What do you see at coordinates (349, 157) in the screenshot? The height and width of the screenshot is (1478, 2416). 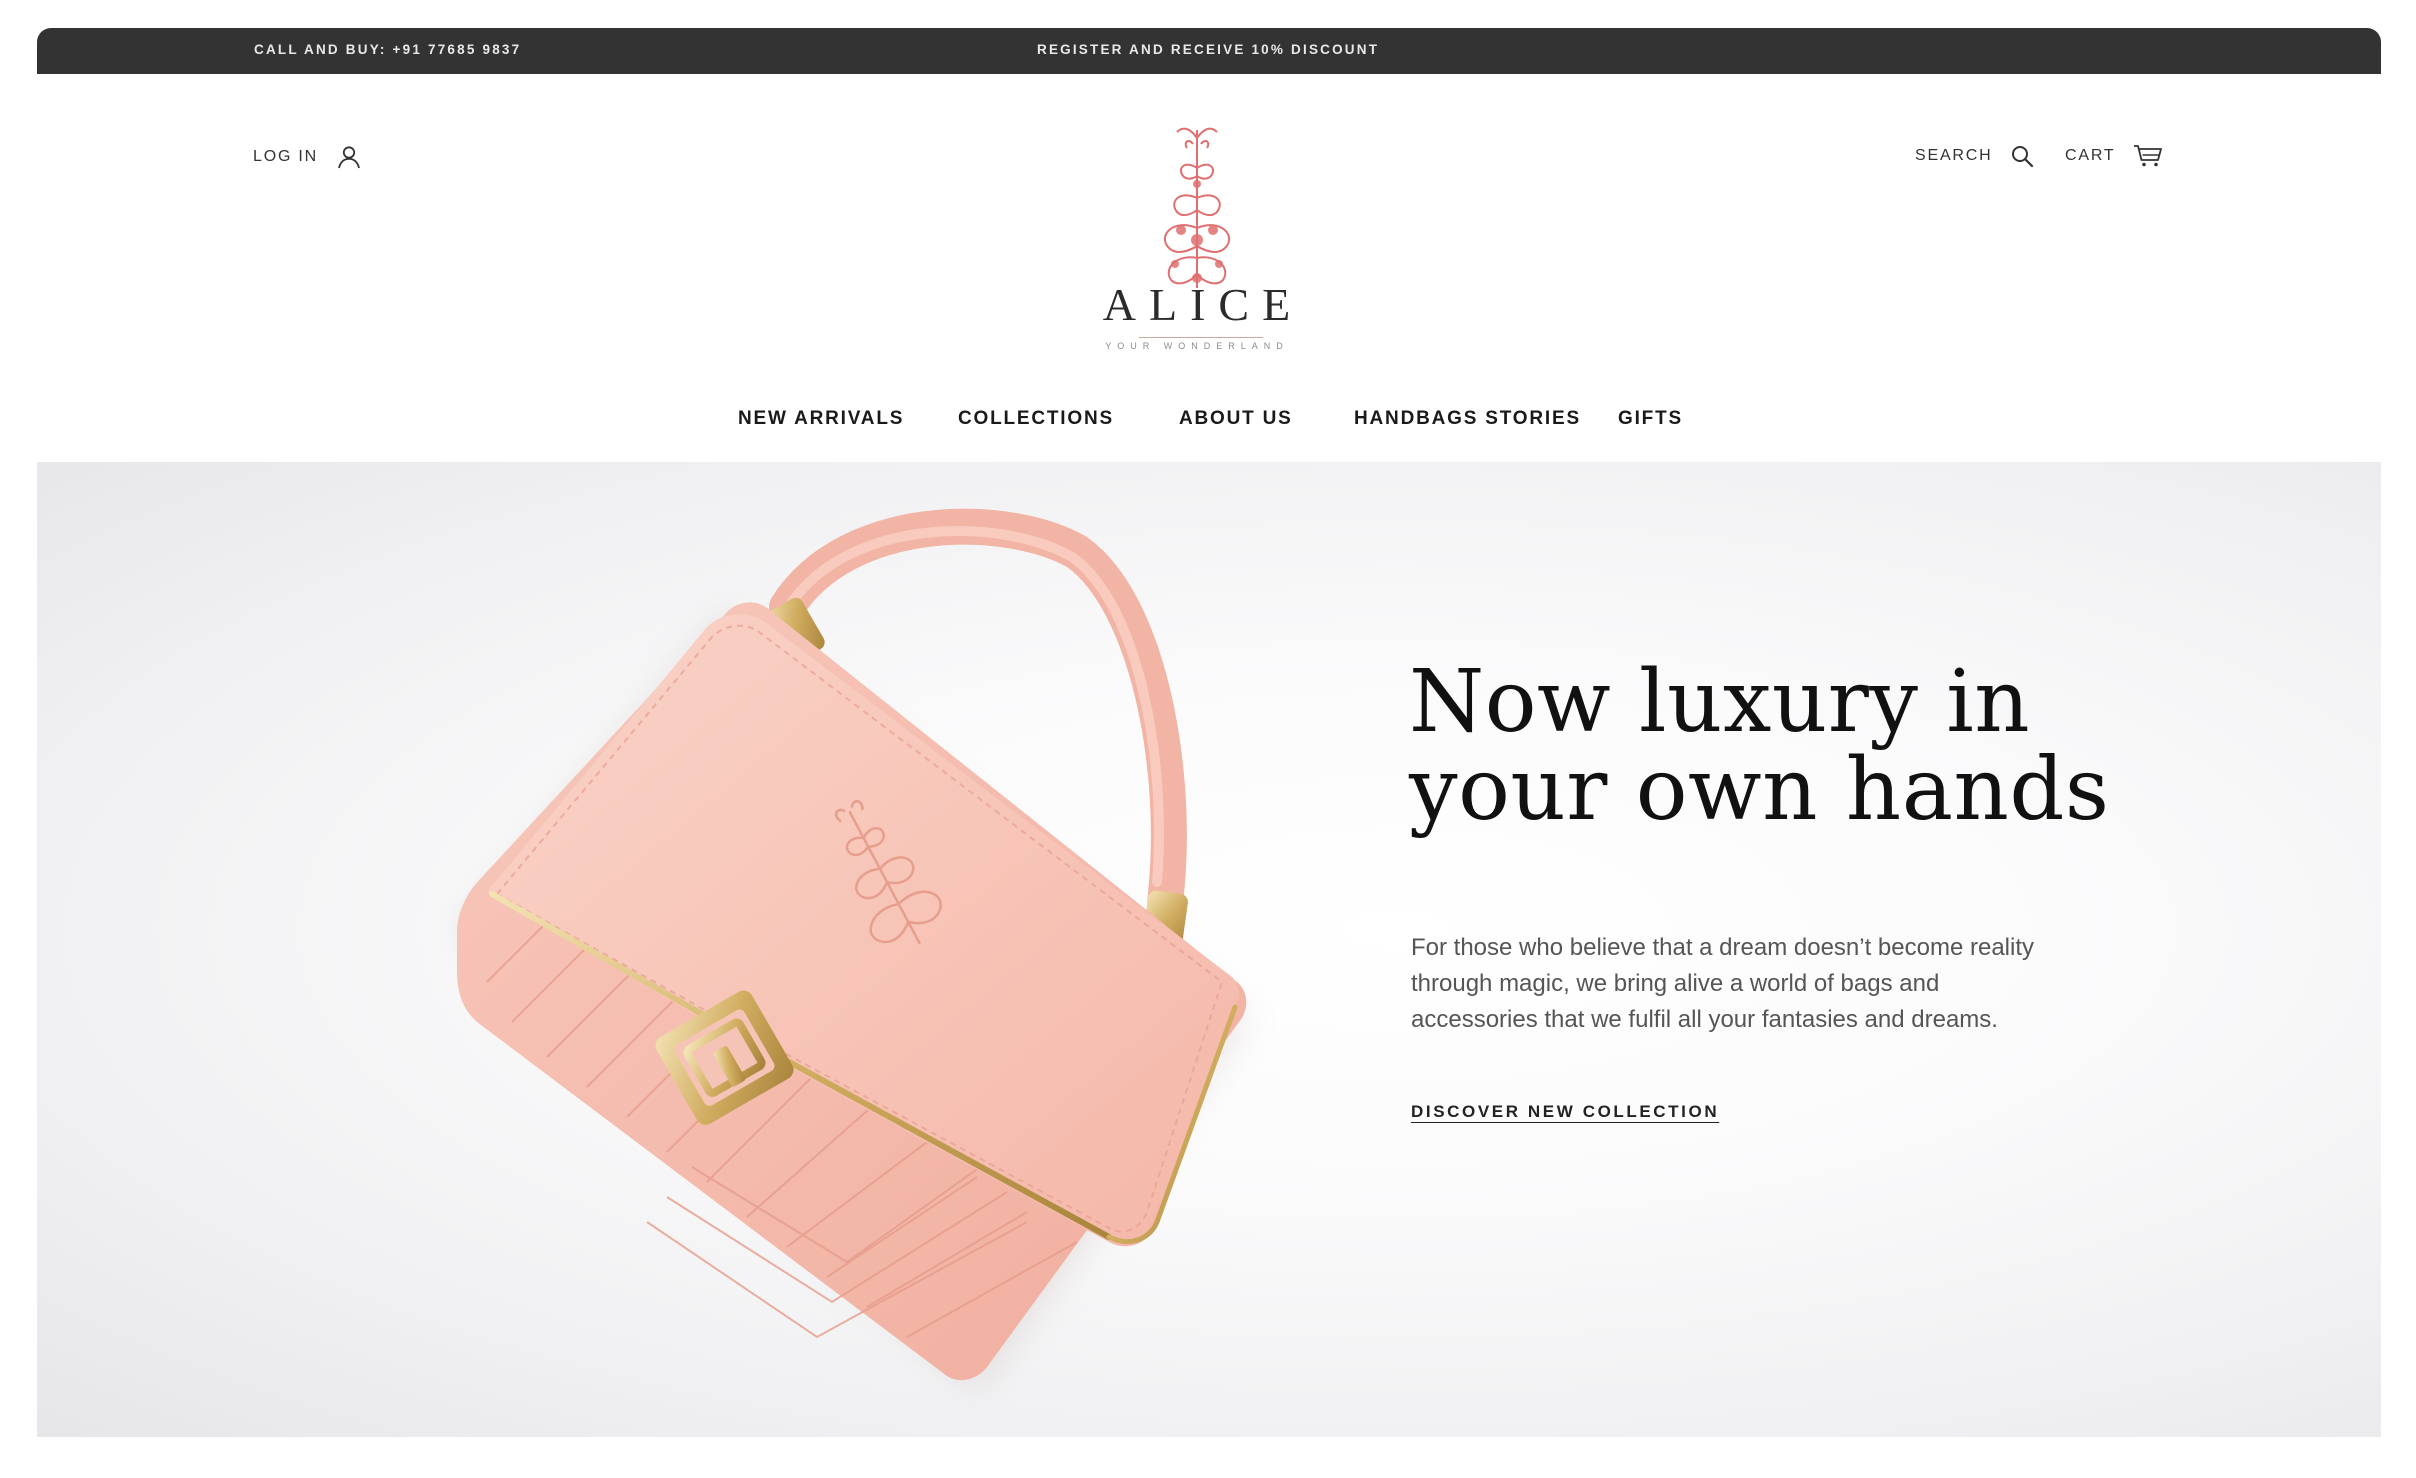 I see `user-icon` at bounding box center [349, 157].